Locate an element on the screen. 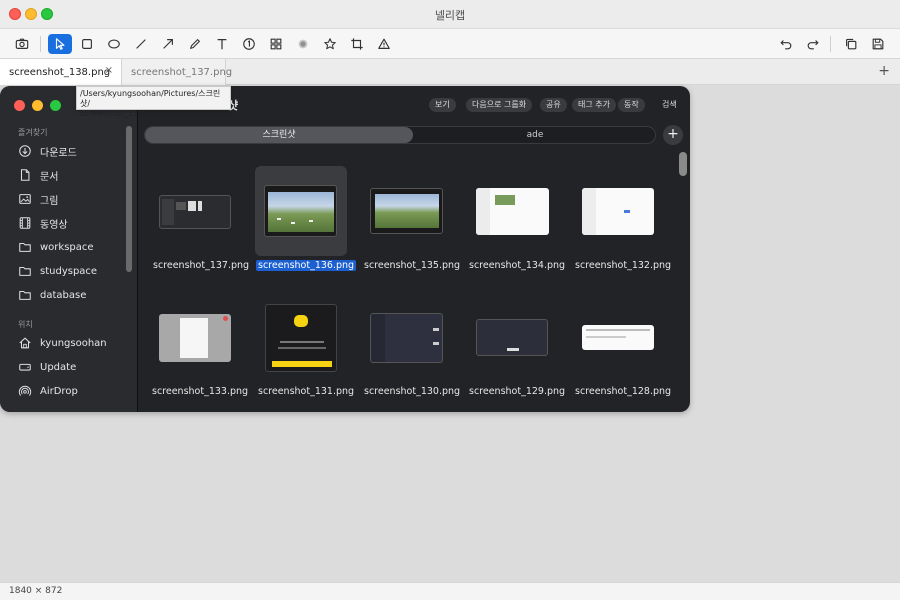 The image size is (900, 600). tooltip-path: /Users/kyungsoohan/Pictures/스크린샷/ is located at coordinates (150, 98).